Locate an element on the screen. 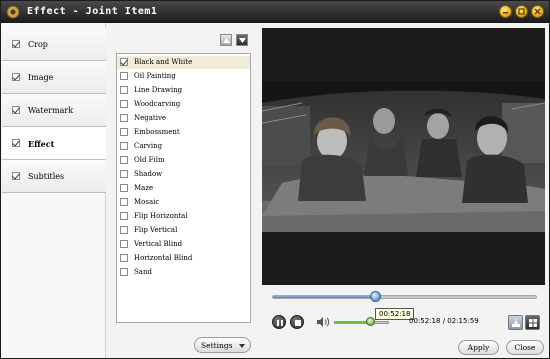 The width and height of the screenshot is (550, 359). effect-item-label: Horizontal Blind is located at coordinates (163, 258).